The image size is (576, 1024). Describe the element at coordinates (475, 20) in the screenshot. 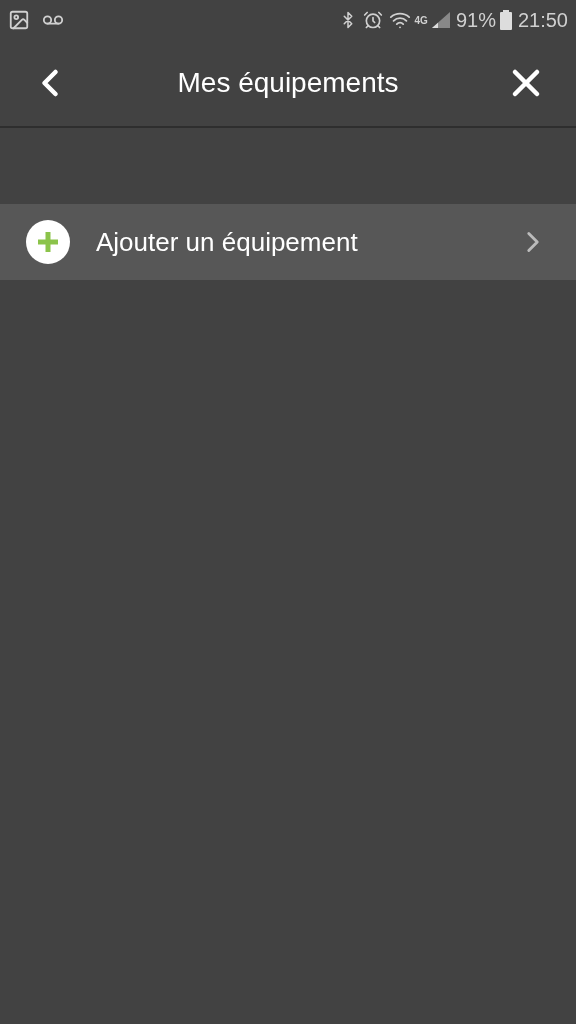

I see `battery-level: 91%` at that location.